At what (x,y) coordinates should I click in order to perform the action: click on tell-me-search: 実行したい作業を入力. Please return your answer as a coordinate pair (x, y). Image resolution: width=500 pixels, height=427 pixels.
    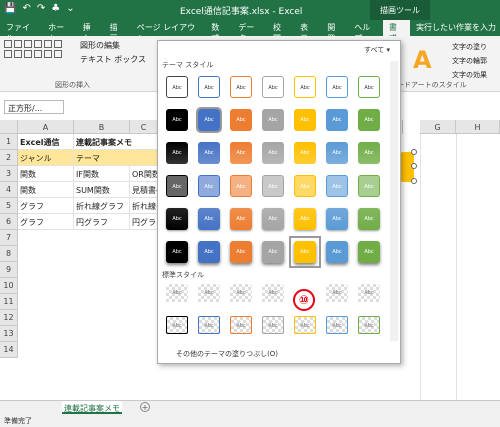
    Looking at the image, I should click on (455, 28).